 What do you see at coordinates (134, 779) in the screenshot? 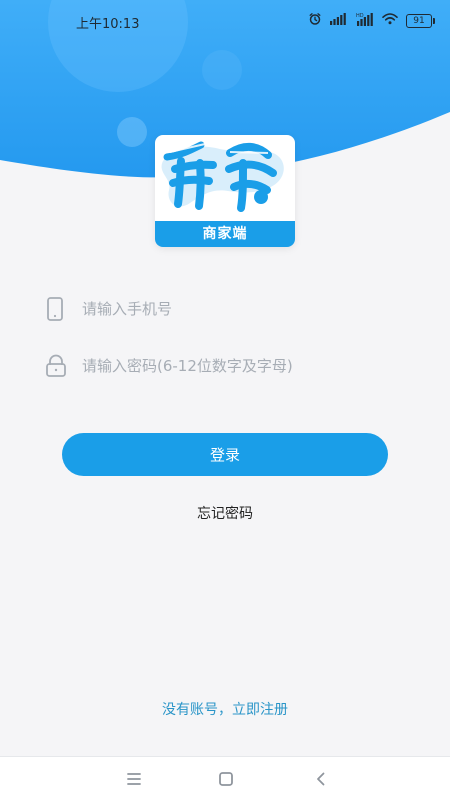
I see `menu-icon` at bounding box center [134, 779].